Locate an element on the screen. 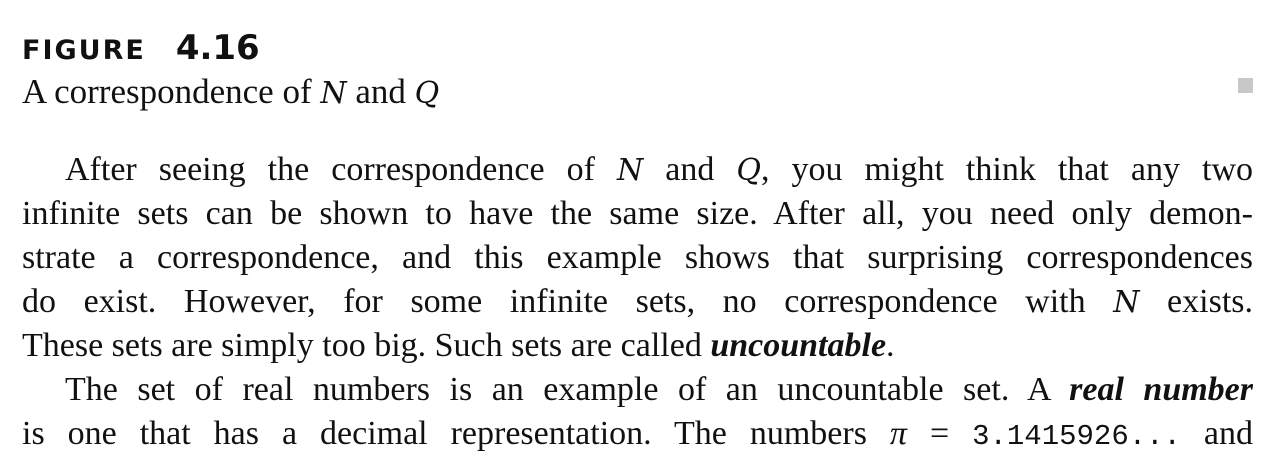  figure-number: 4.16 is located at coordinates (217, 48).